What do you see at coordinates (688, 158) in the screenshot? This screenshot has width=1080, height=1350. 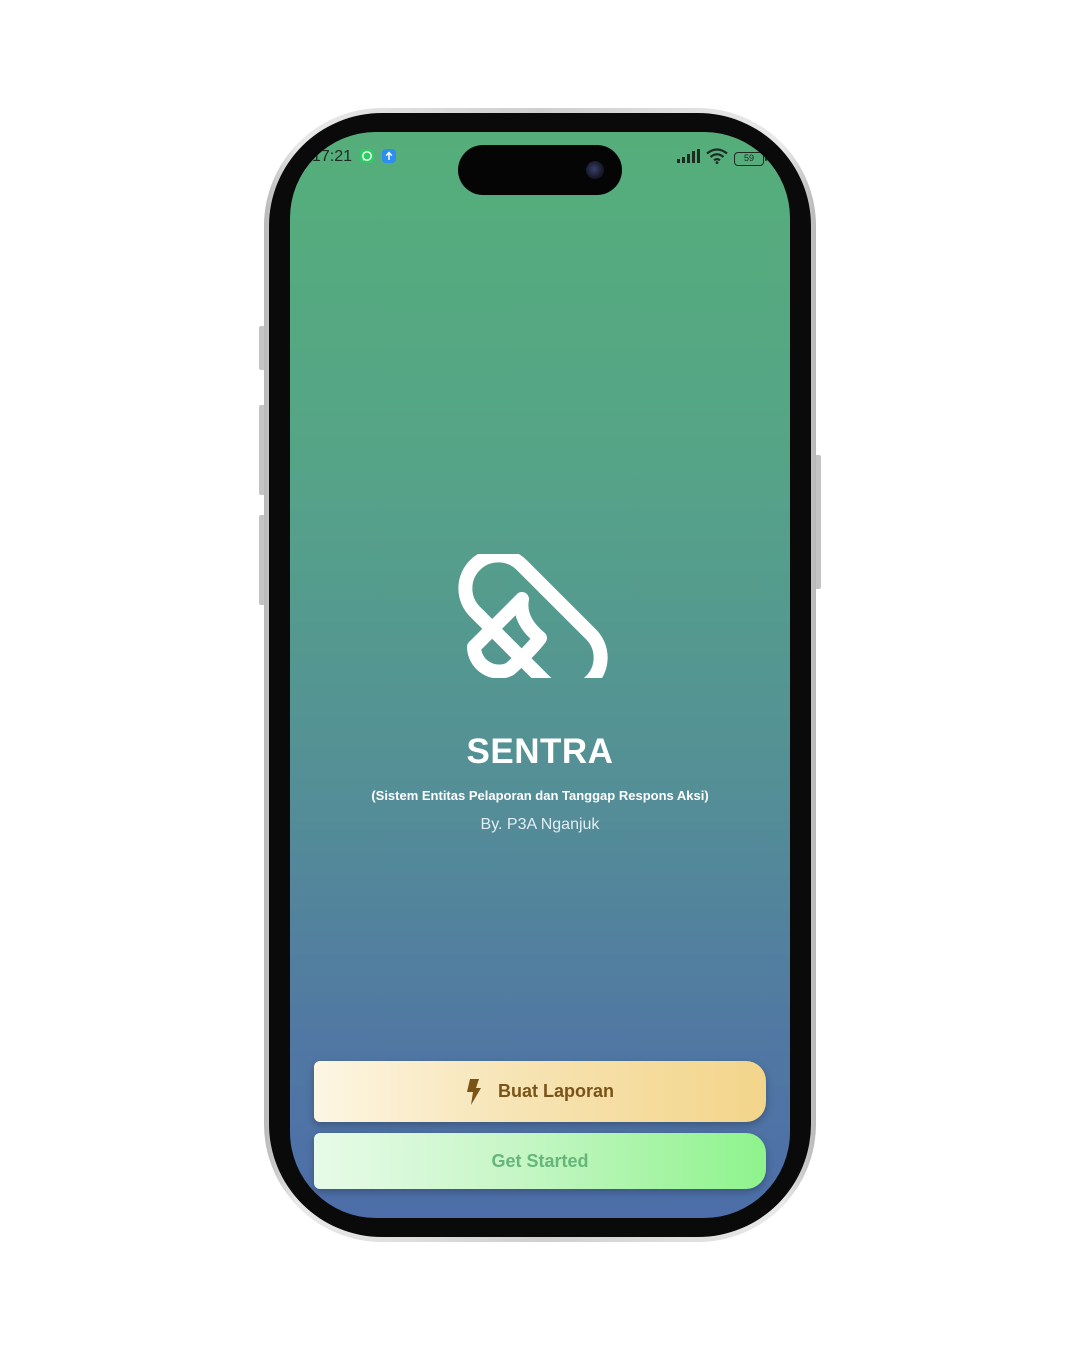 I see `signal-icon` at bounding box center [688, 158].